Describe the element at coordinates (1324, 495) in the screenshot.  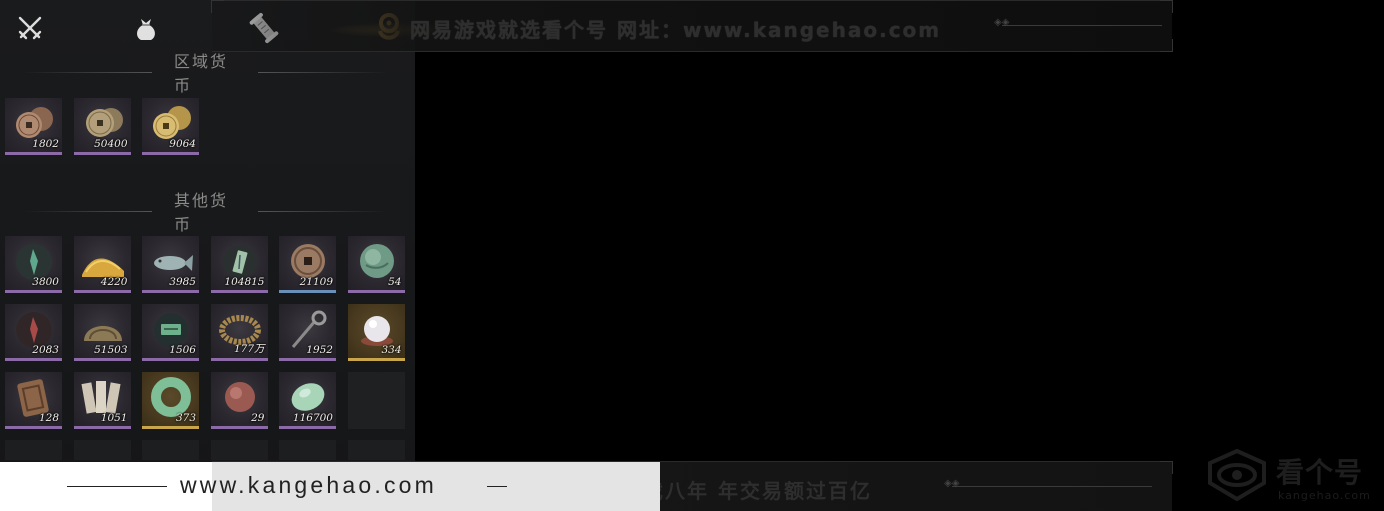
I see `logo-subtitle: kangehao.com` at that location.